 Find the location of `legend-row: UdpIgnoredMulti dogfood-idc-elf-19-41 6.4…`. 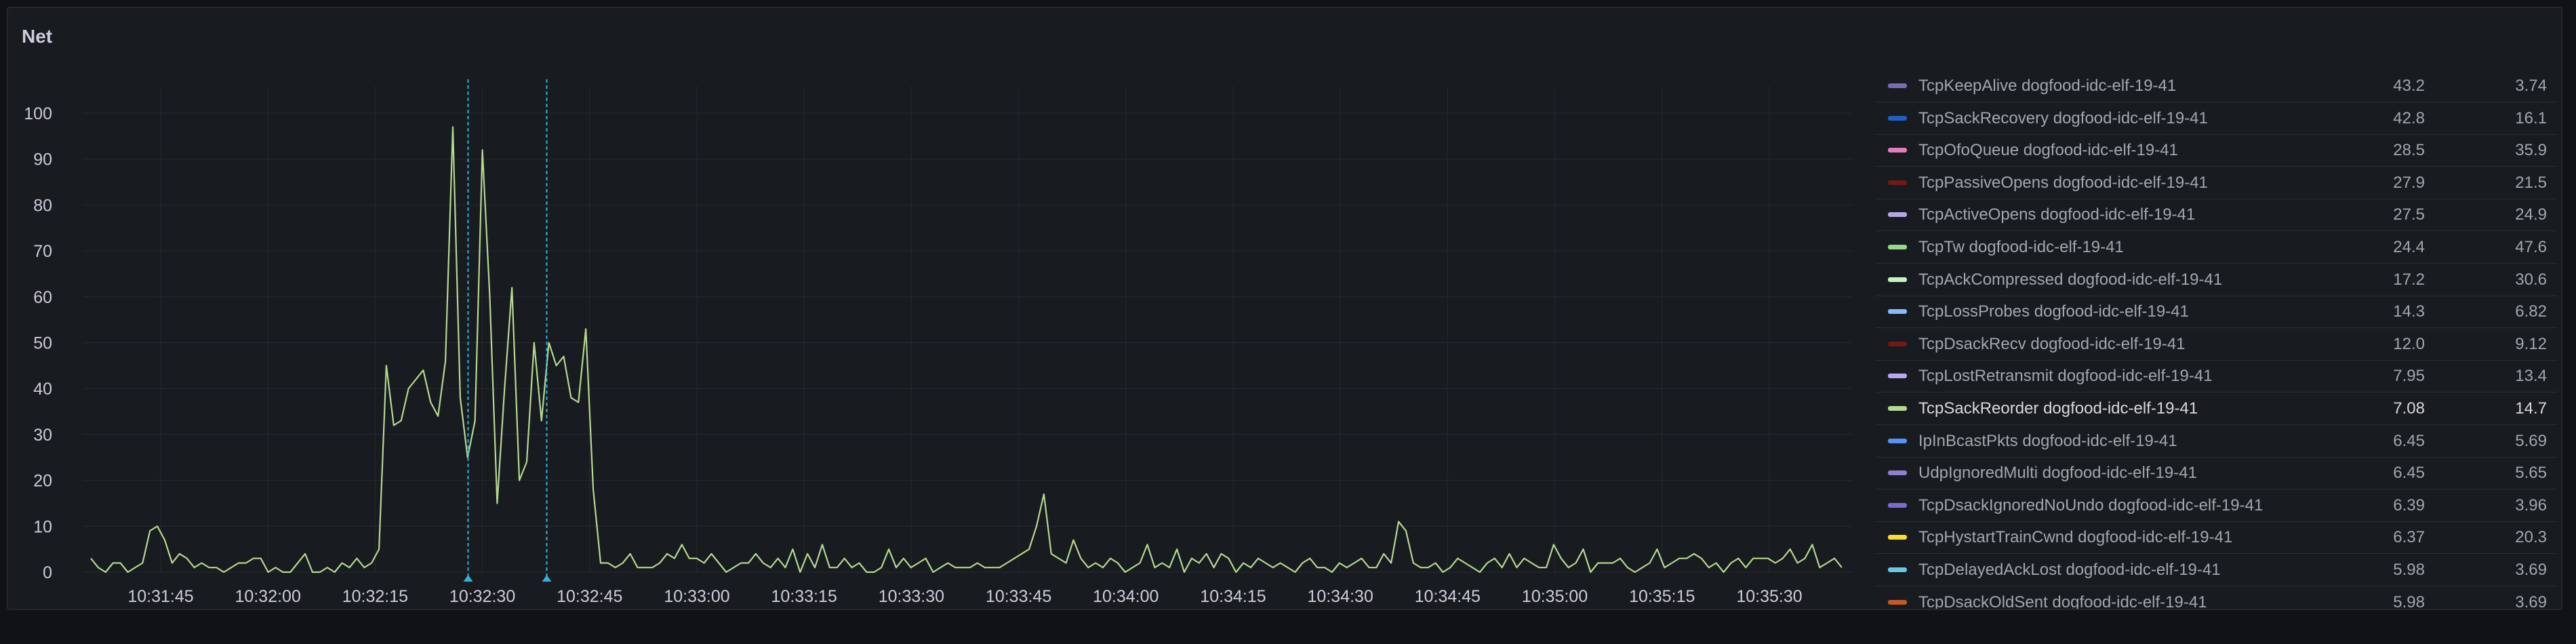

legend-row: UdpIgnoredMulti dogfood-idc-elf-19-41 6.4… is located at coordinates (2216, 474).